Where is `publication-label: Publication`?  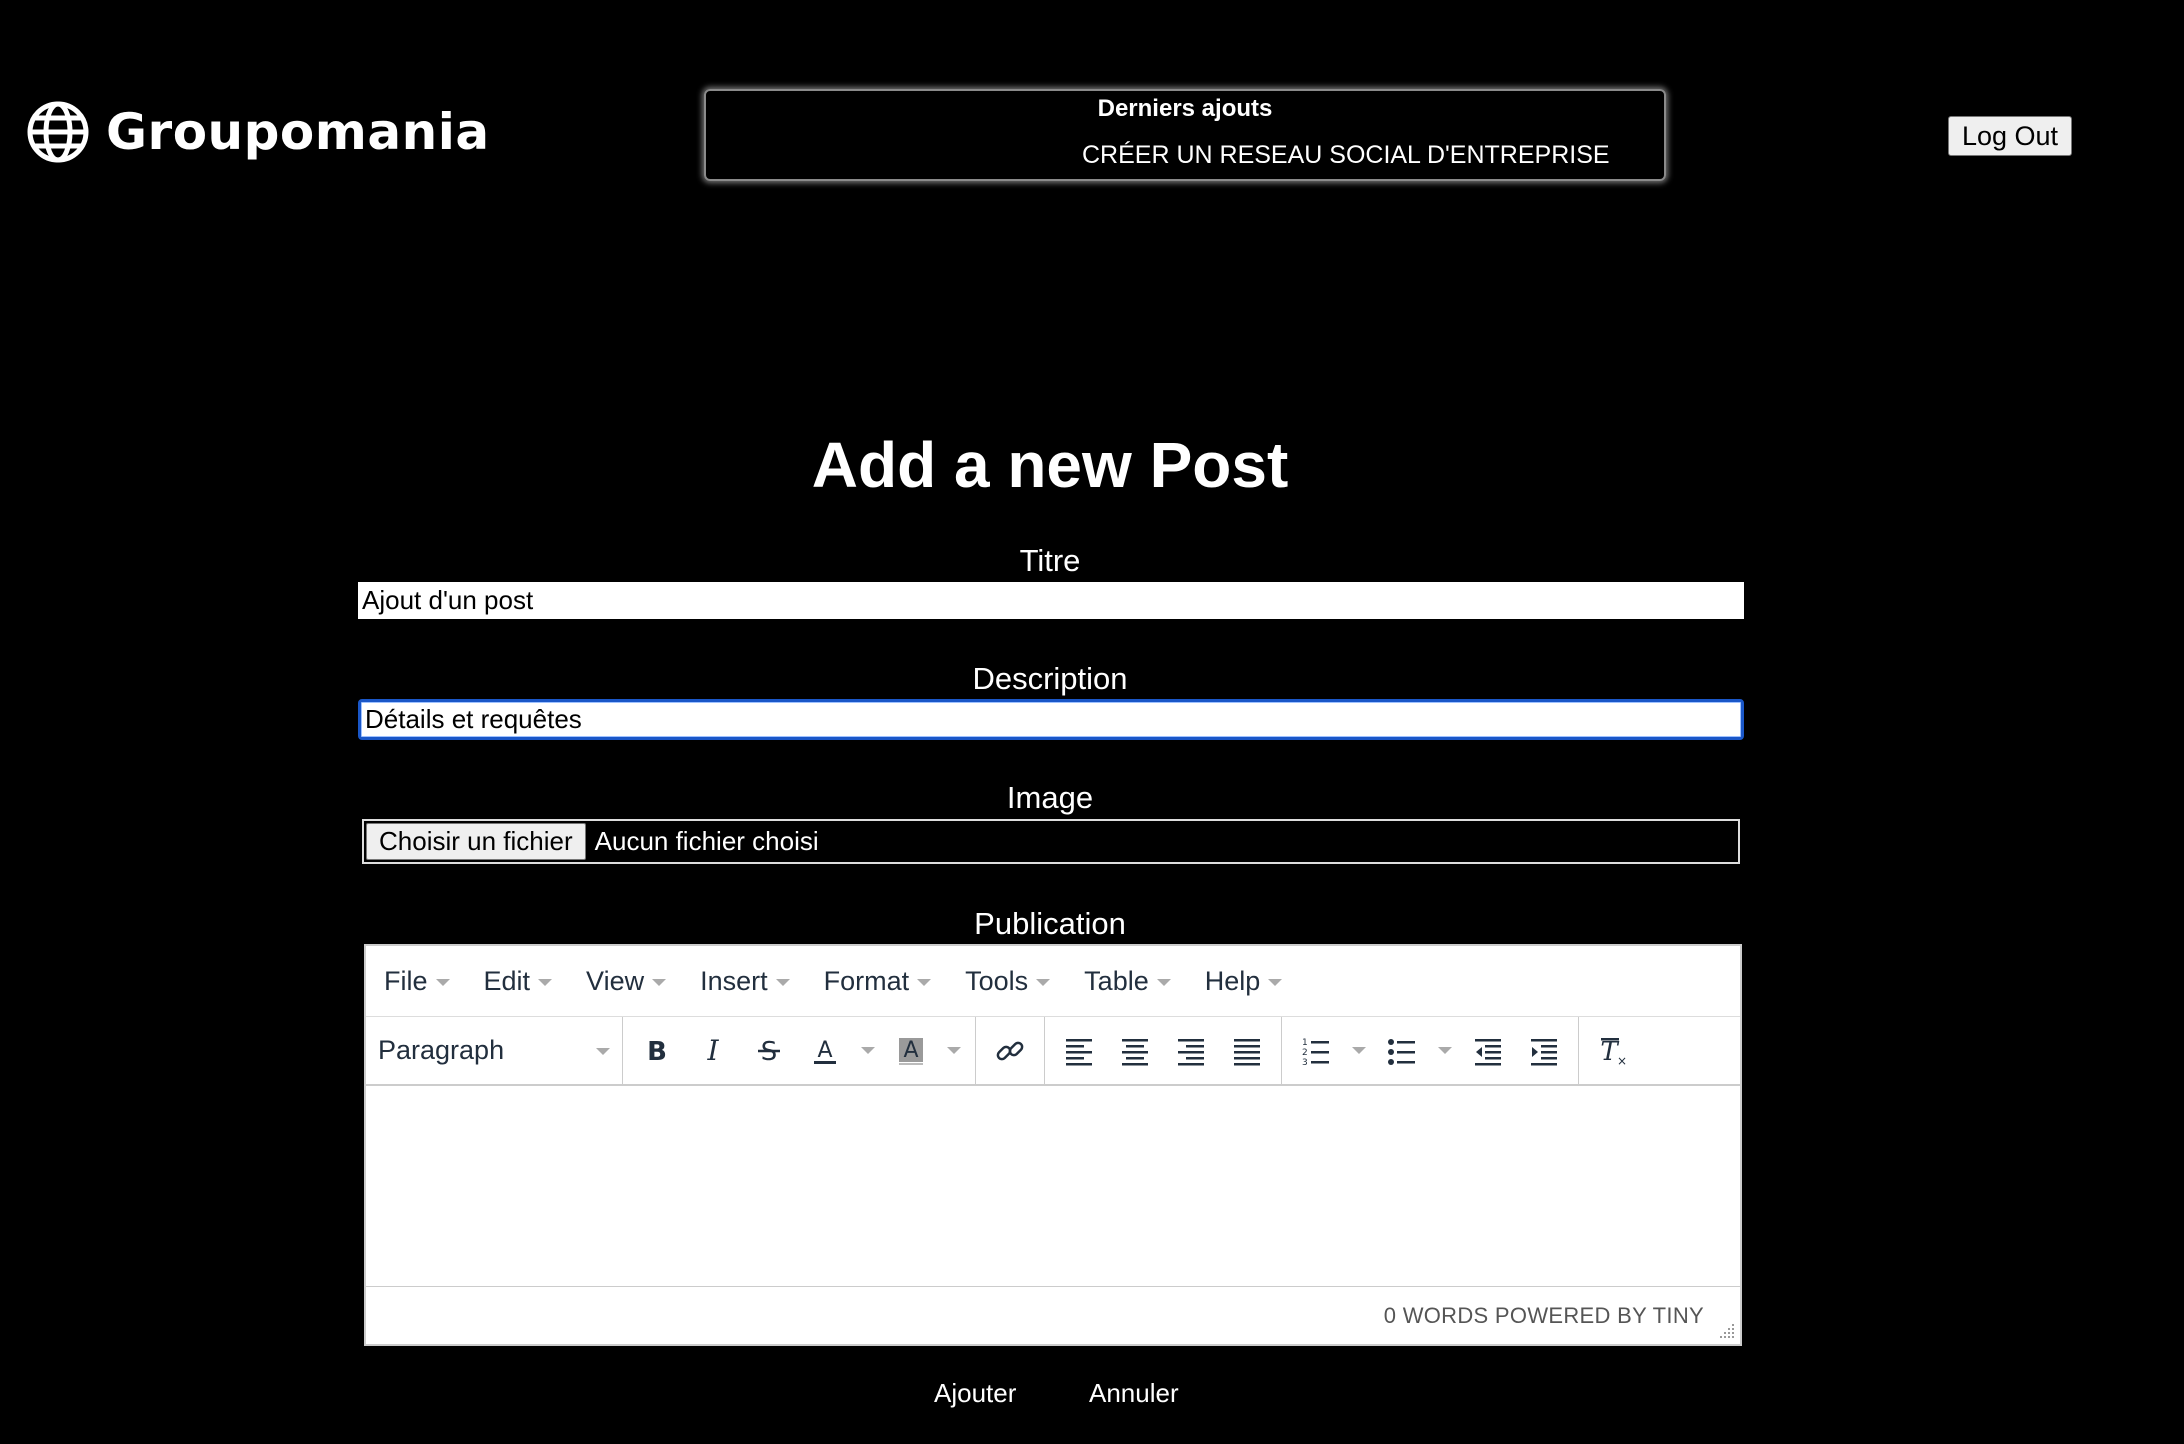 publication-label: Publication is located at coordinates (1050, 923).